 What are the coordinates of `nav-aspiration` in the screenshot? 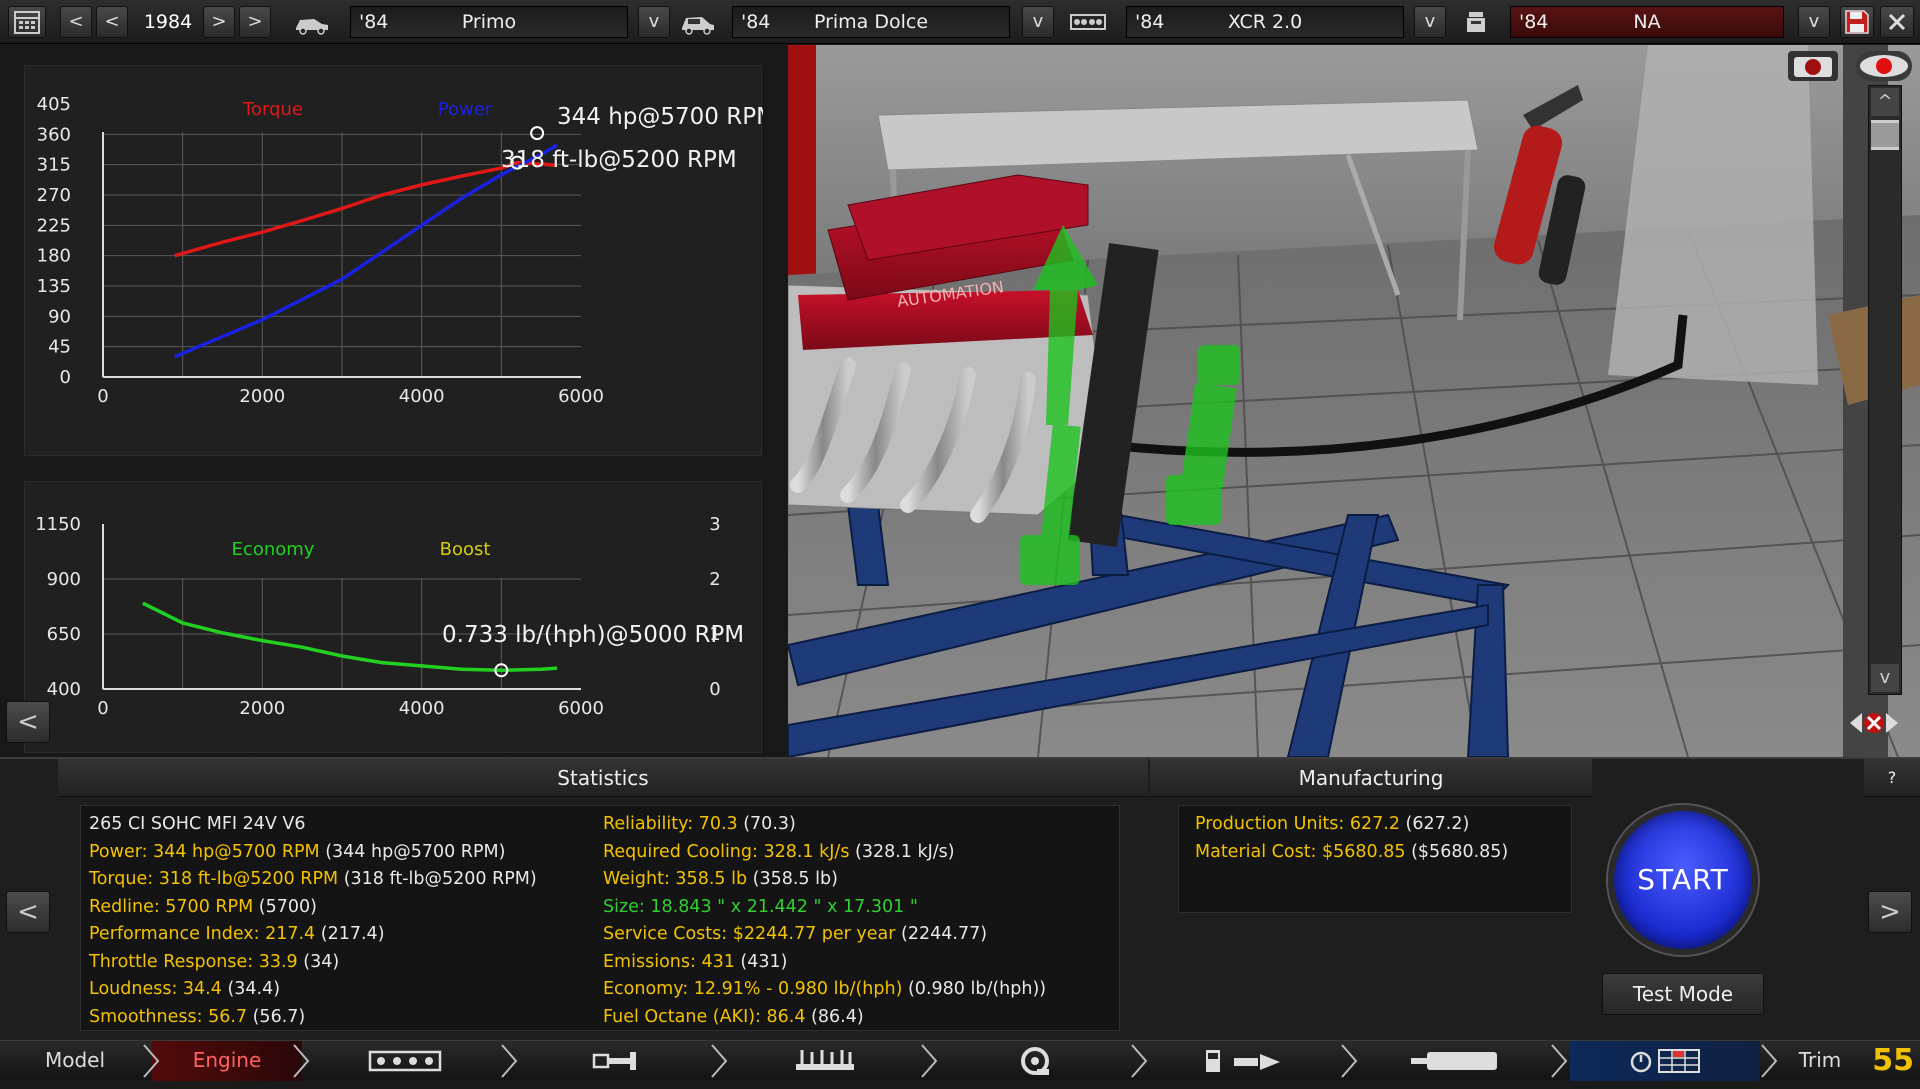 It's located at (1035, 1061).